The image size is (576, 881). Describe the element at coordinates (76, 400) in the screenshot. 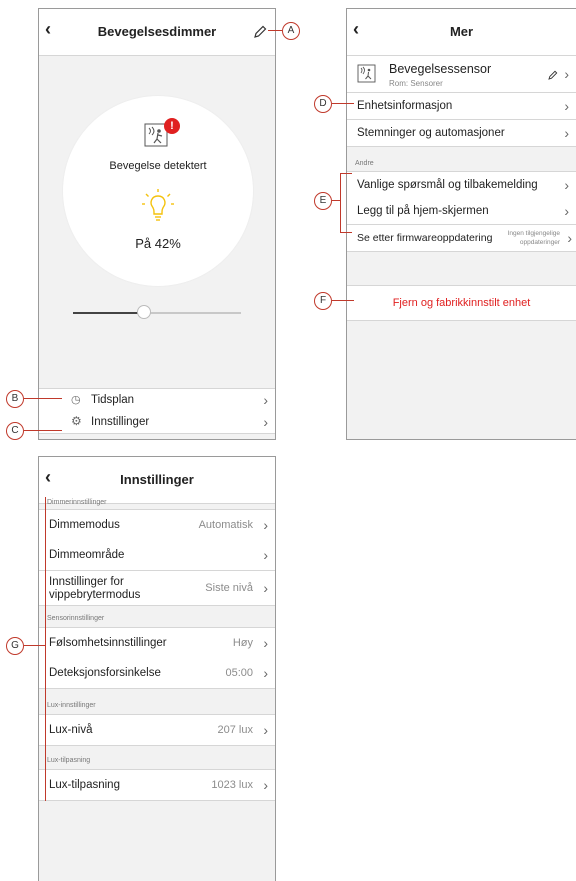

I see `clock-icon: ◷` at that location.